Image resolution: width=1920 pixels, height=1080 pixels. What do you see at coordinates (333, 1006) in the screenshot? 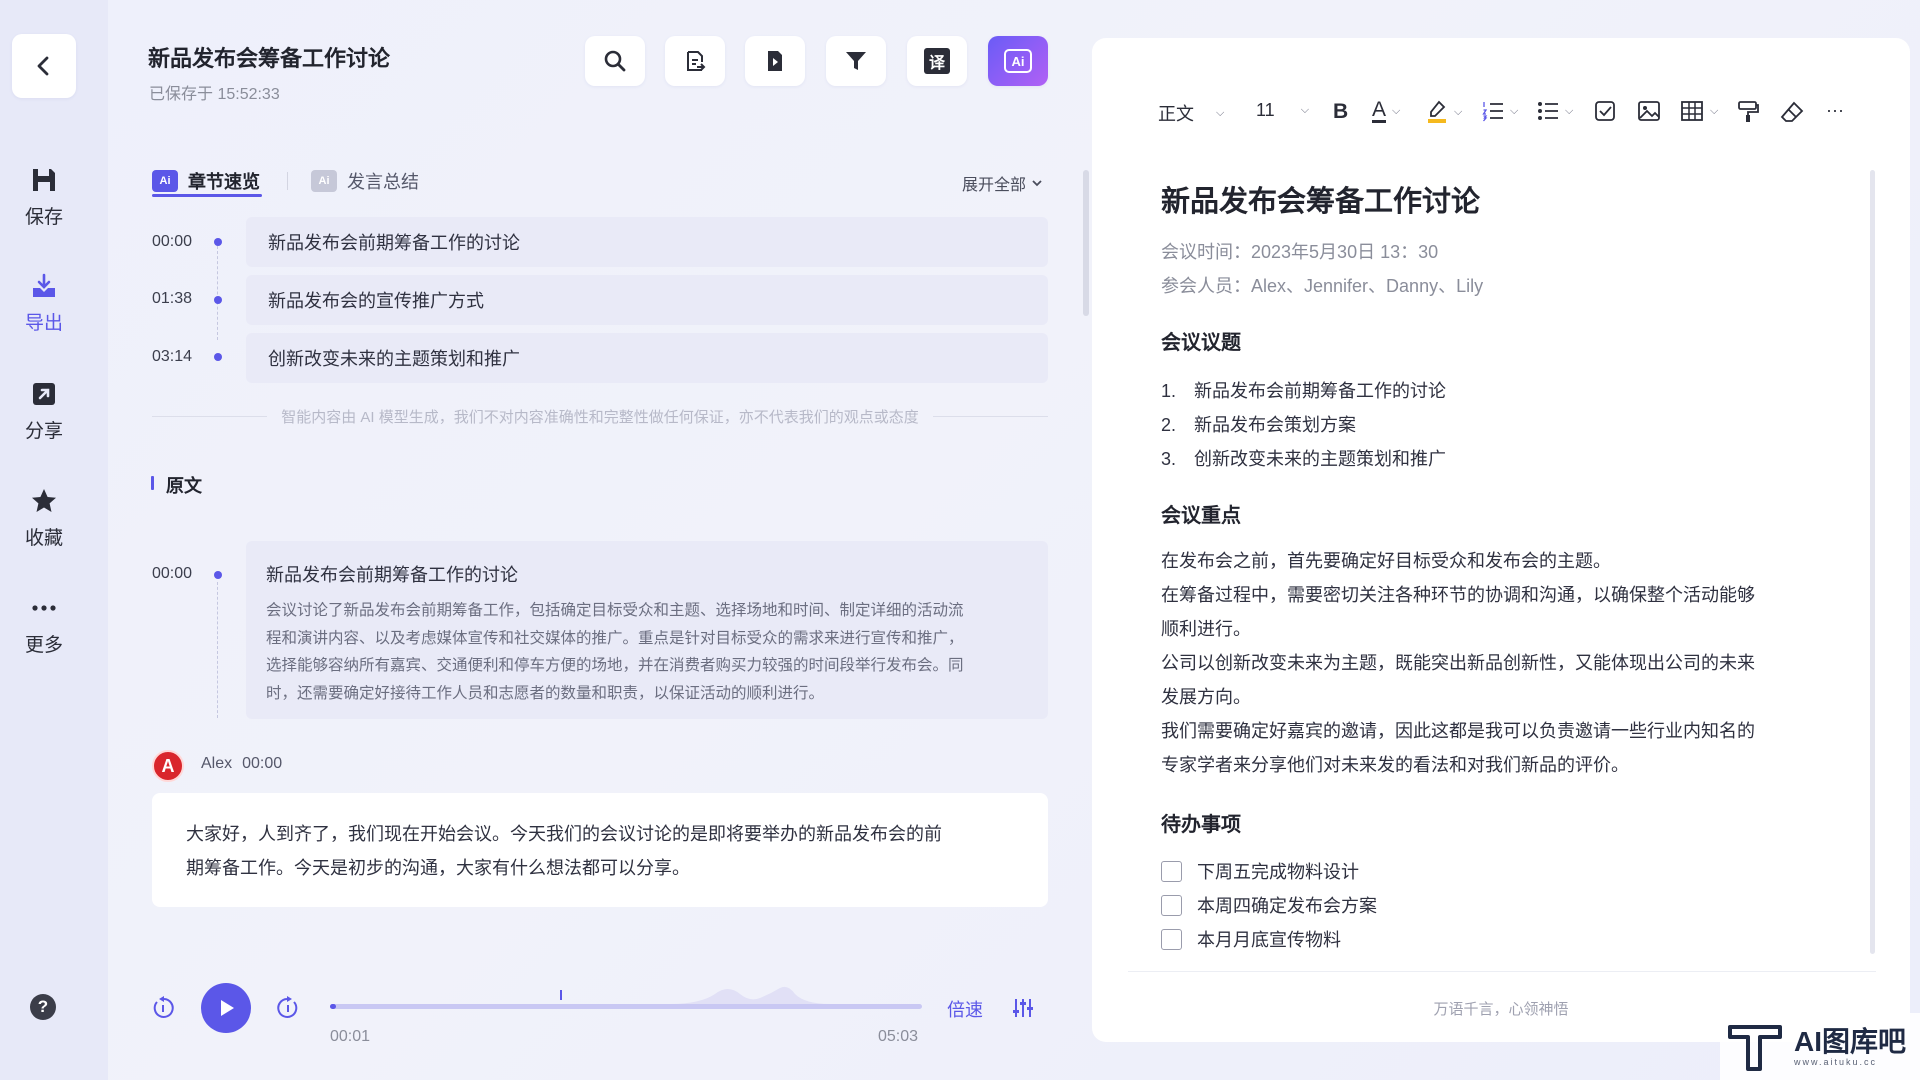
I see `progress-fill` at bounding box center [333, 1006].